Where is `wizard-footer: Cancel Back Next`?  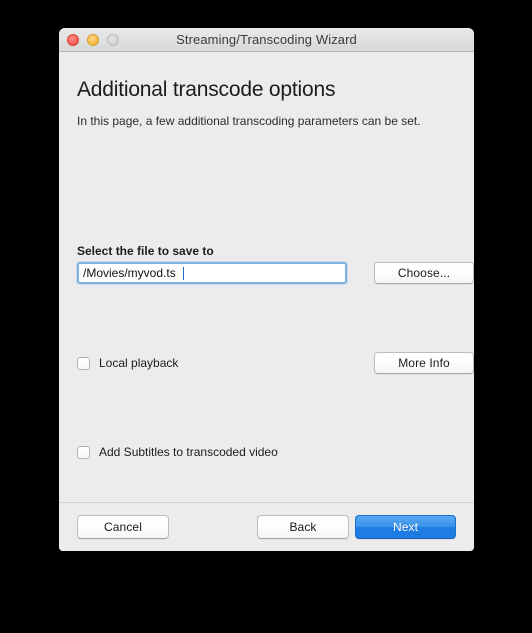
wizard-footer: Cancel Back Next is located at coordinates (266, 526).